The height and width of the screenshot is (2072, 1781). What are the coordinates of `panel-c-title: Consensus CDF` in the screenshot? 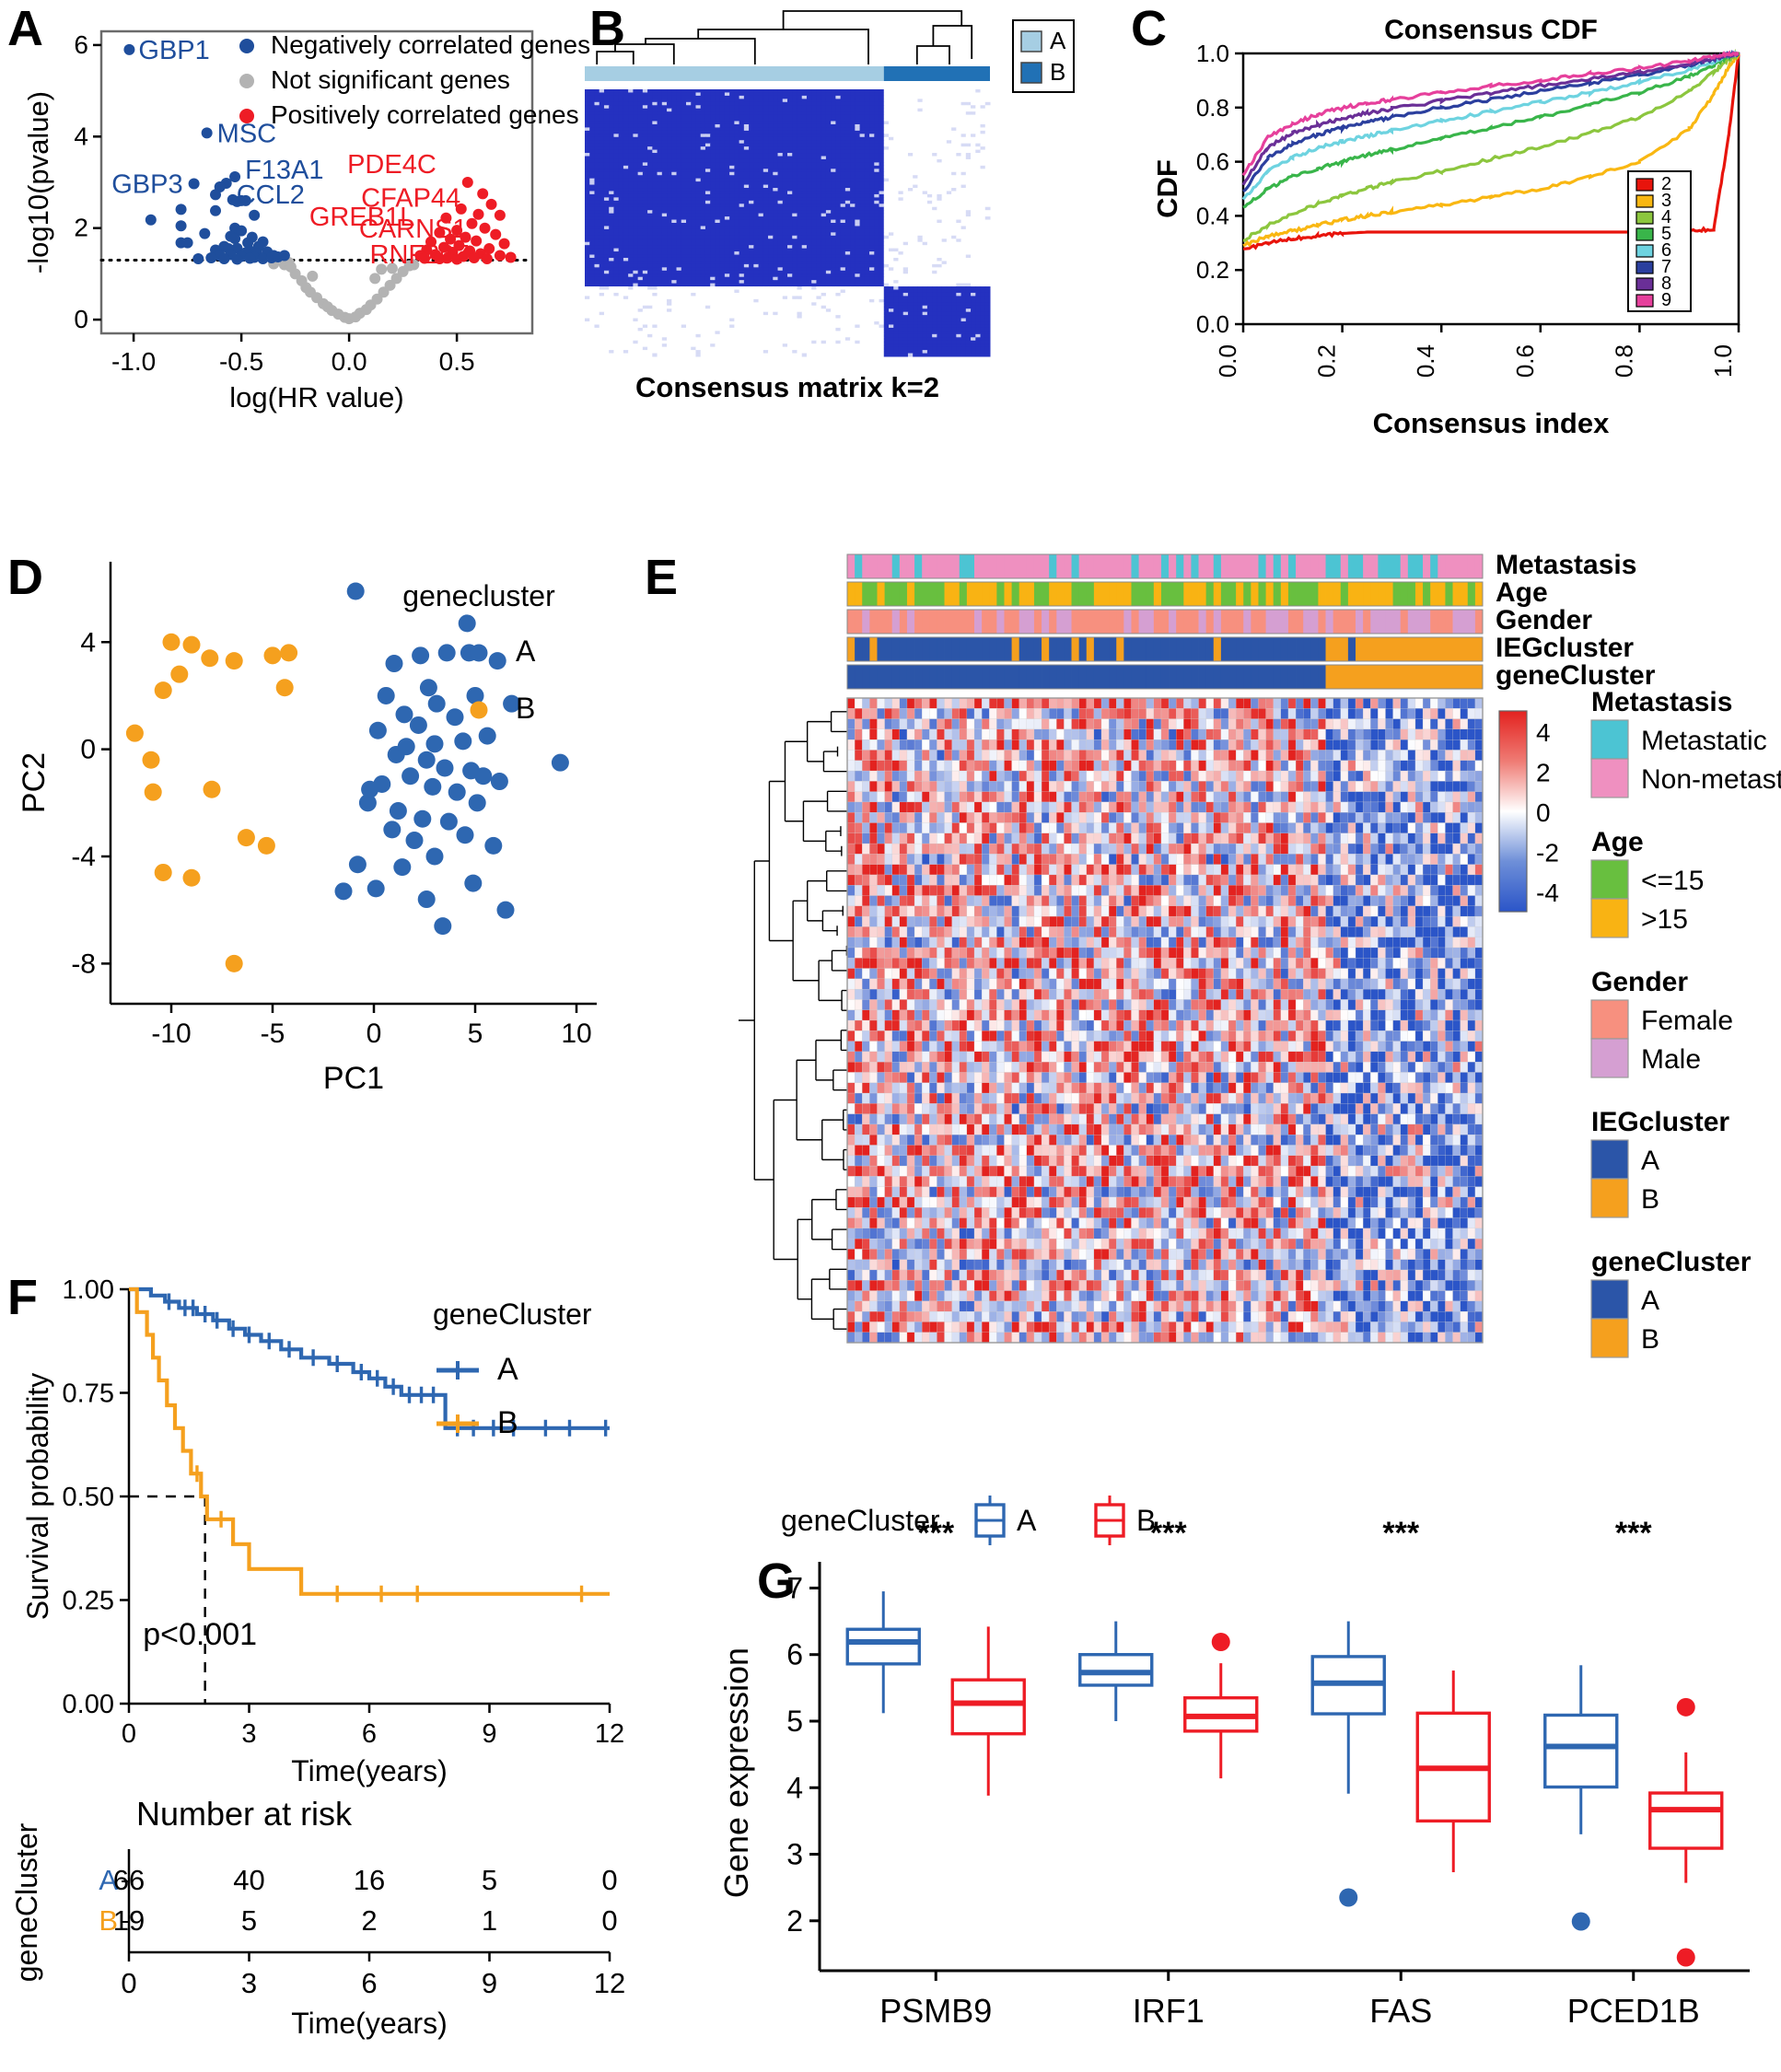 It's located at (1491, 30).